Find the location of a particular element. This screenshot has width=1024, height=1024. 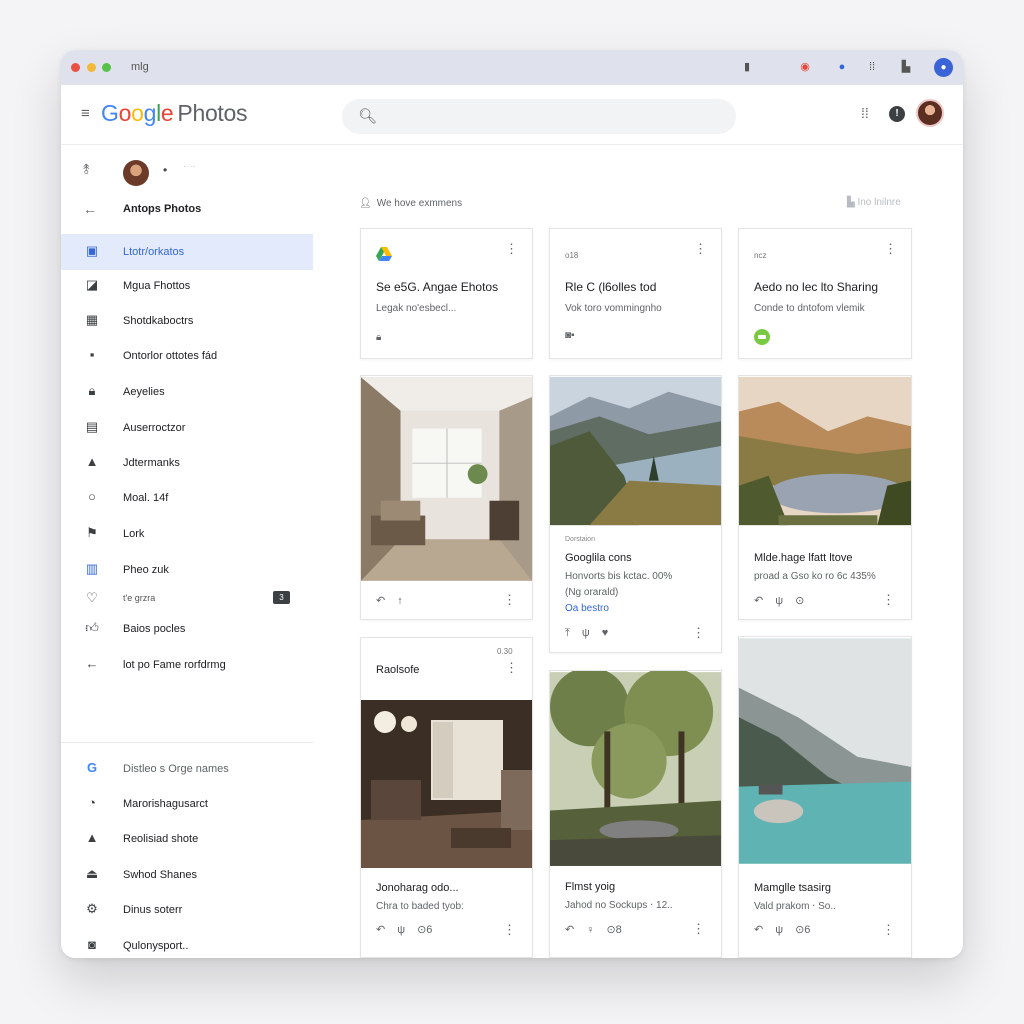

photo-card: ↶ ↑ ⋮ is located at coordinates (446, 497).